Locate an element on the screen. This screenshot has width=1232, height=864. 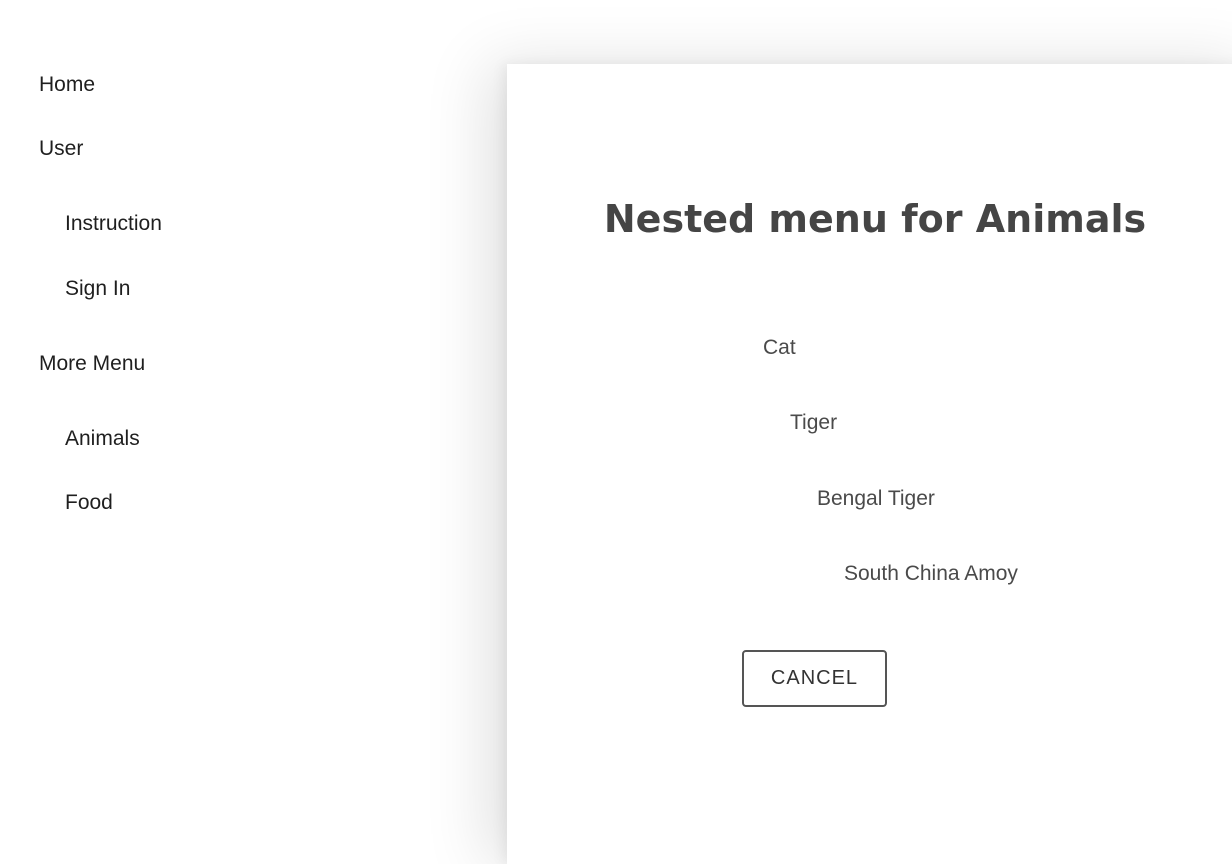
sidebar-item-home: Home is located at coordinates (67, 85).